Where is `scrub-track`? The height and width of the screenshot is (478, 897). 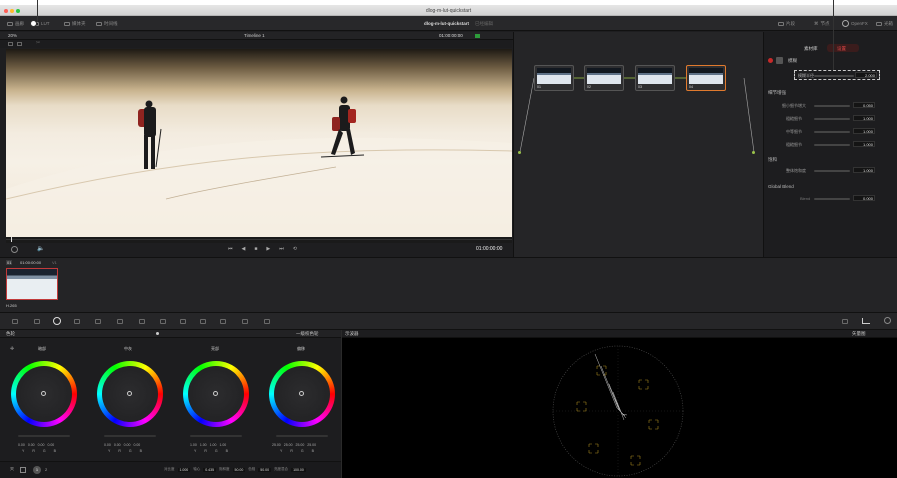
scrub-track is located at coordinates (259, 239).